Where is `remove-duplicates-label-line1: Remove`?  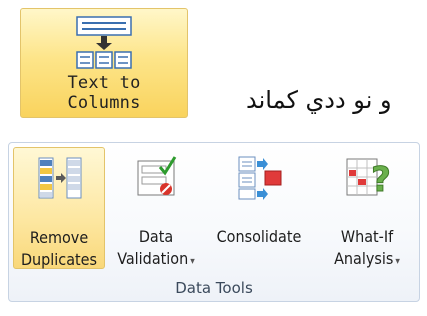
remove-duplicates-label-line1: Remove is located at coordinates (59, 237).